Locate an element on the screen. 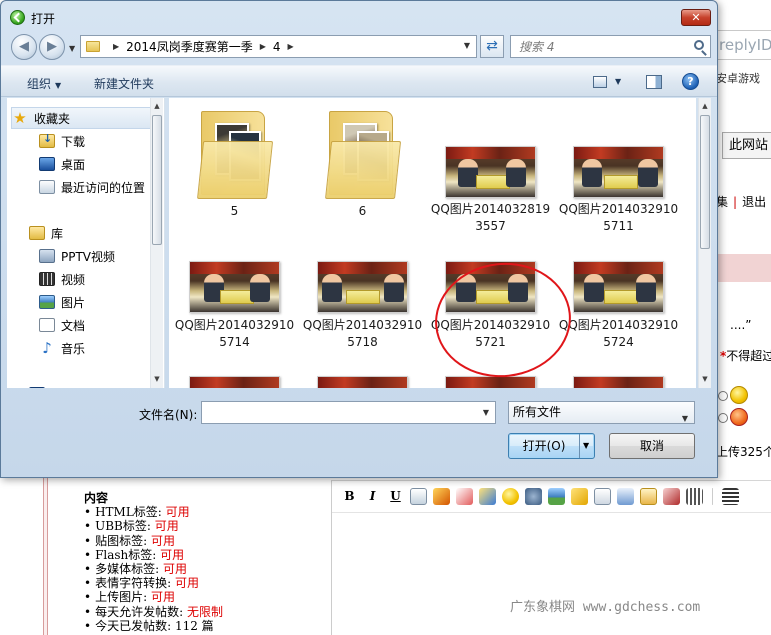 Image resolution: width=771 pixels, height=635 pixels. code-icon is located at coordinates (602, 496).